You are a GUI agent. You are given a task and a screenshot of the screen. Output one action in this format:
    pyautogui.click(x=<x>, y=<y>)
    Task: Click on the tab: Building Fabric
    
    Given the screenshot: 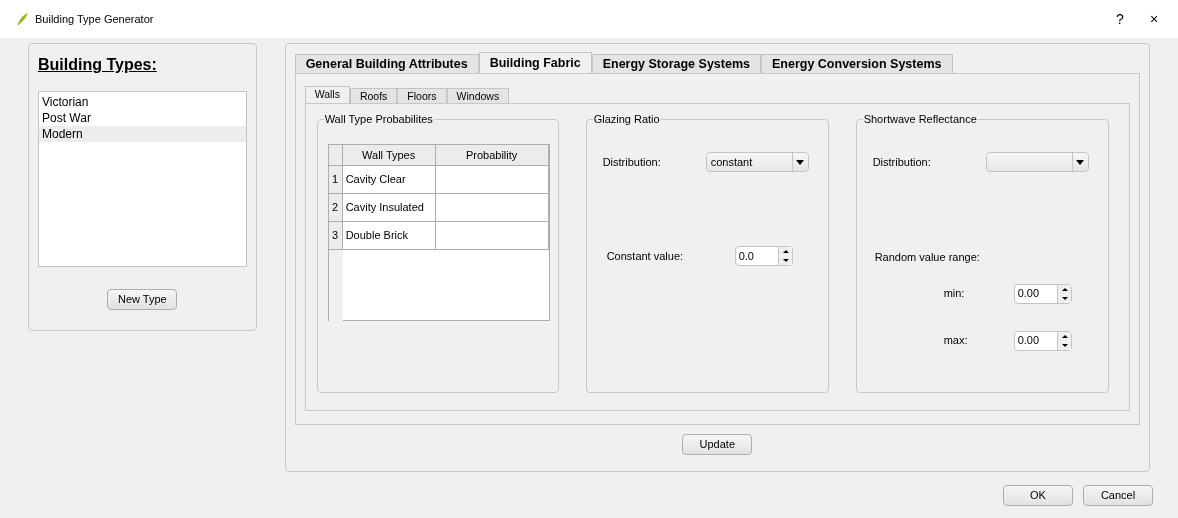 What is the action you would take?
    pyautogui.click(x=535, y=62)
    